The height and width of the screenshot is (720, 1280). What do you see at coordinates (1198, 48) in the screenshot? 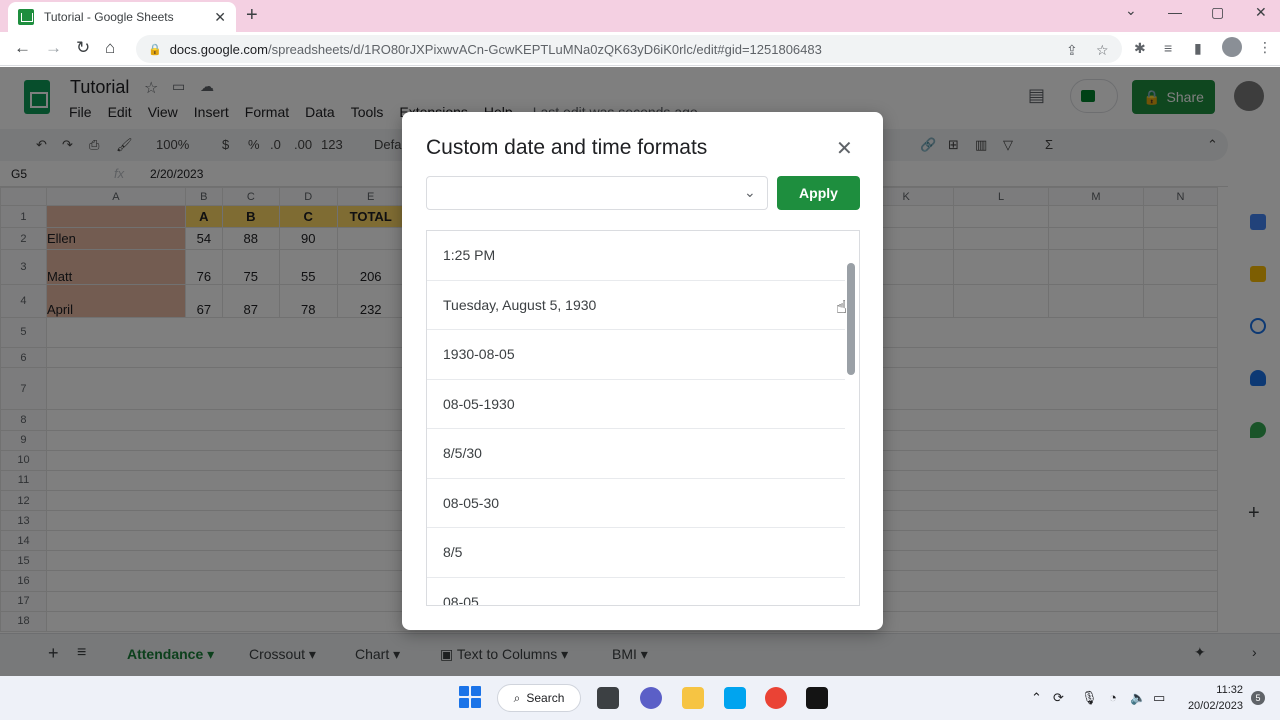
I see `side-panel-icon: ▮` at bounding box center [1198, 48].